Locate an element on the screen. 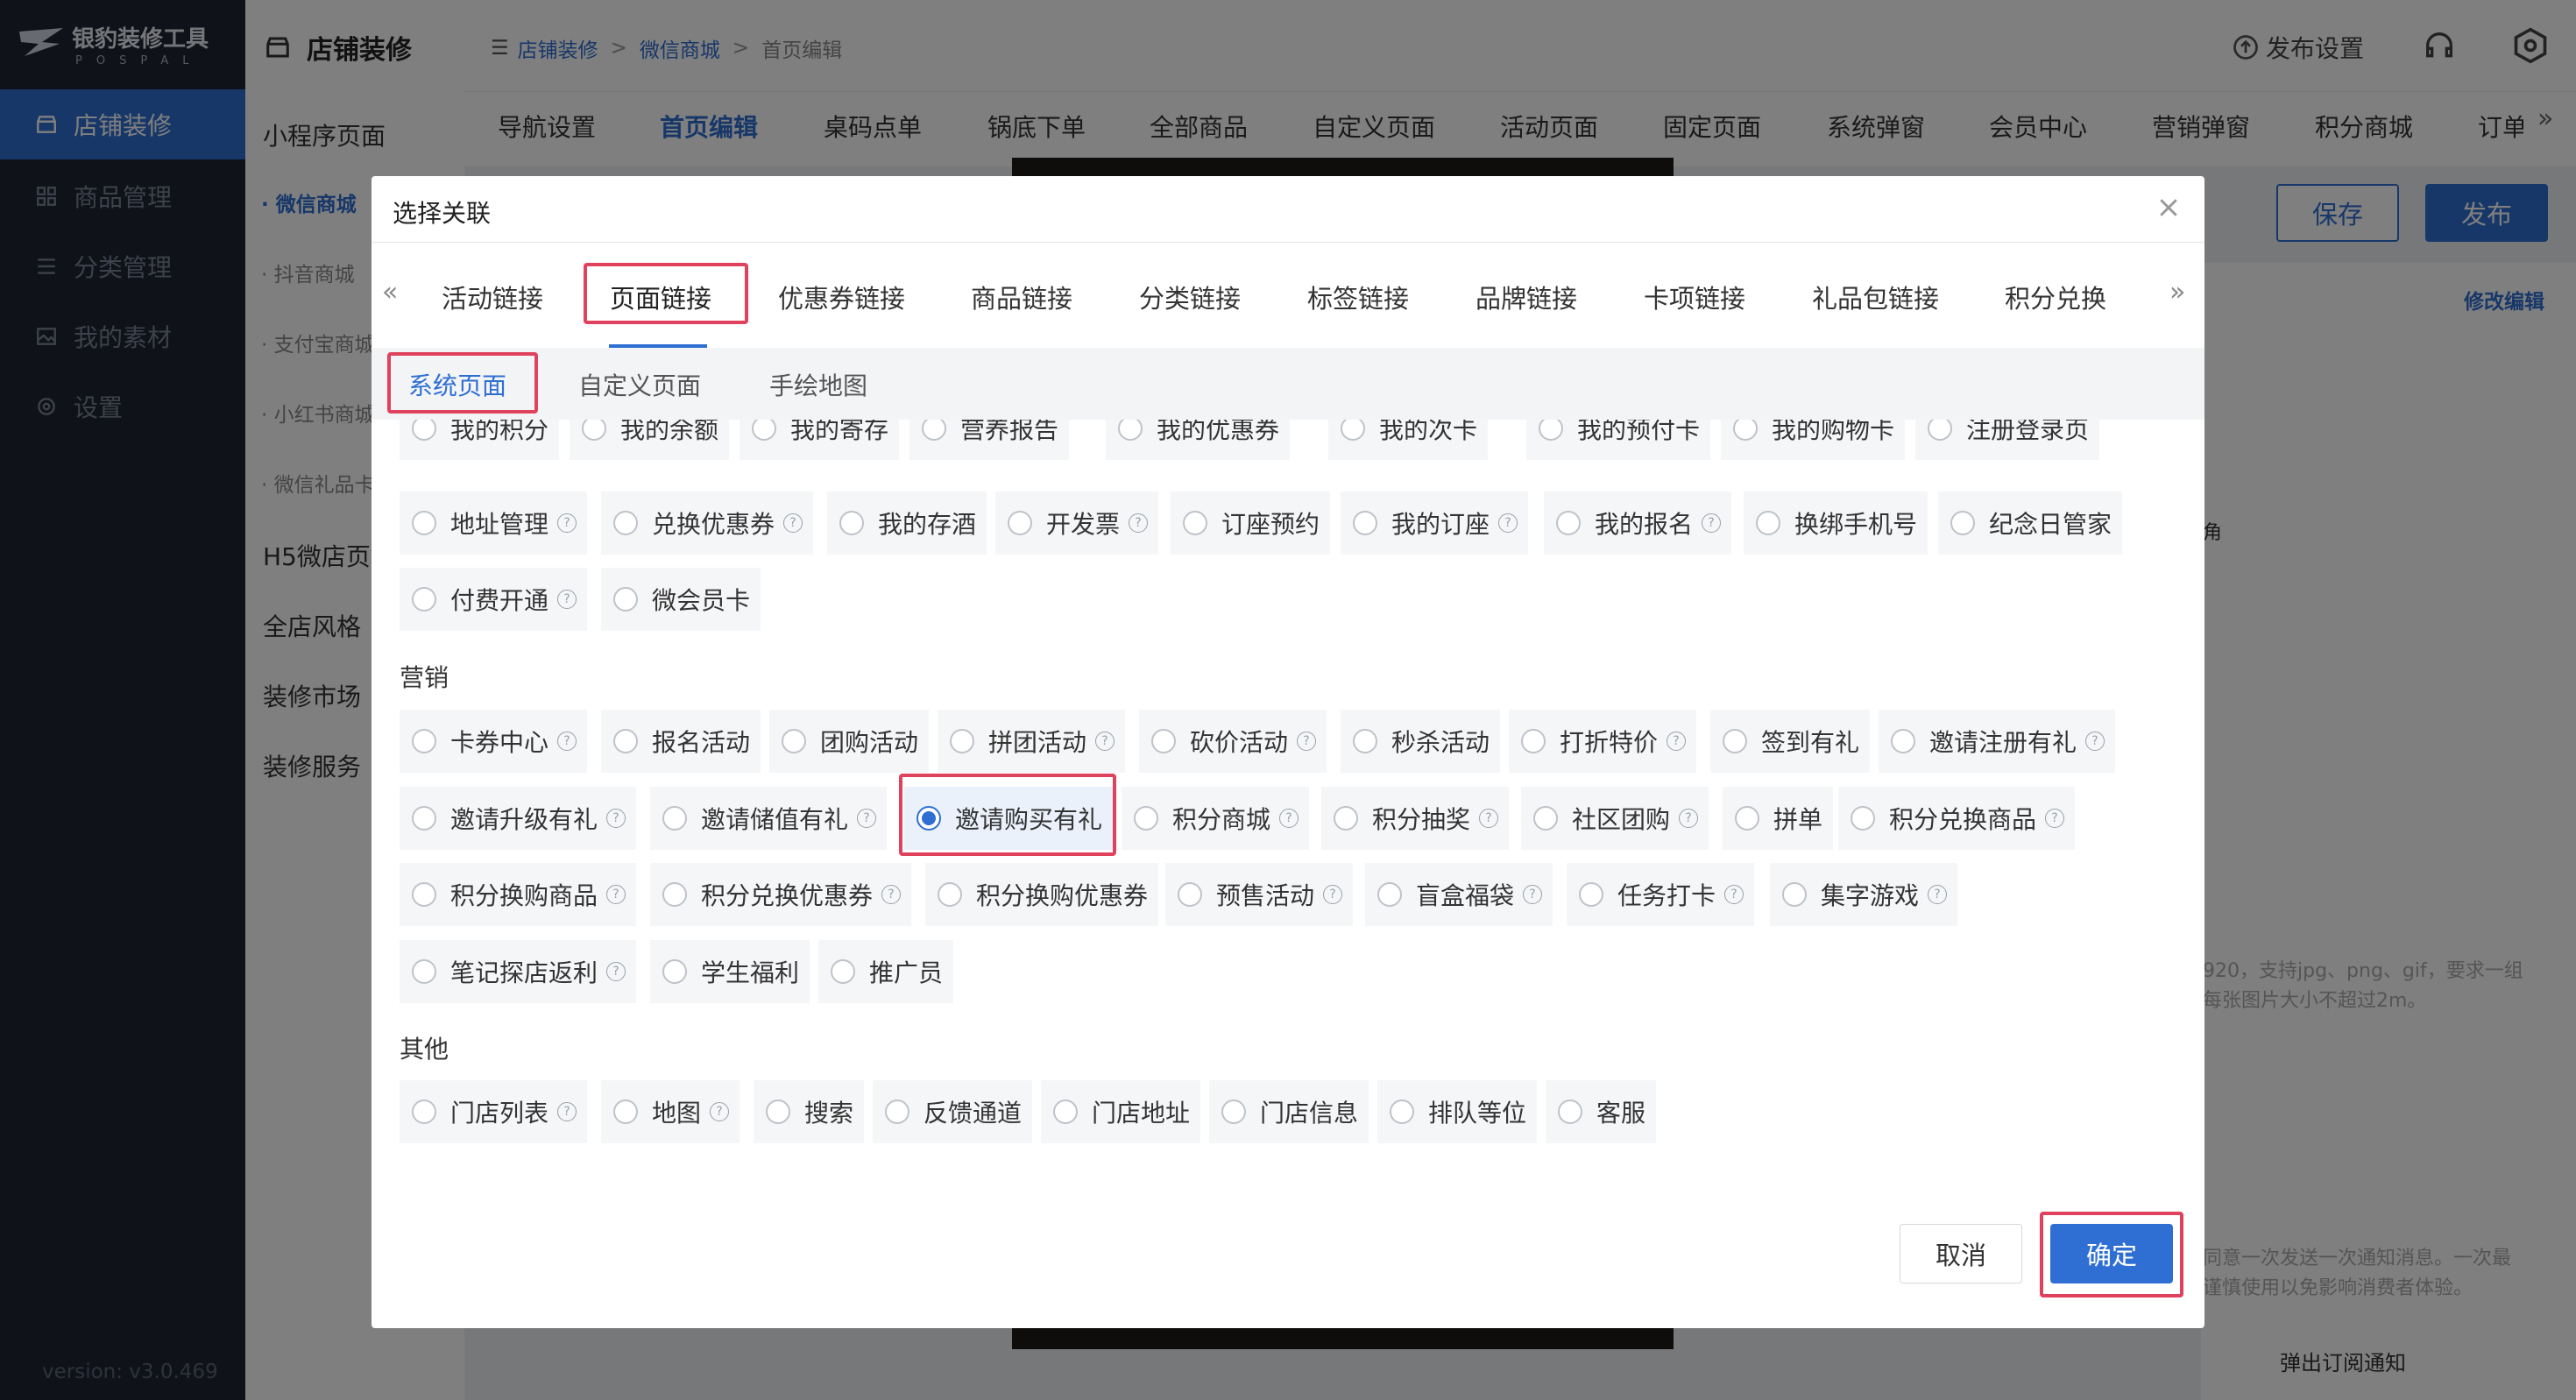 The image size is (2576, 1400). option-word-game: 集字游戏? is located at coordinates (1864, 894).